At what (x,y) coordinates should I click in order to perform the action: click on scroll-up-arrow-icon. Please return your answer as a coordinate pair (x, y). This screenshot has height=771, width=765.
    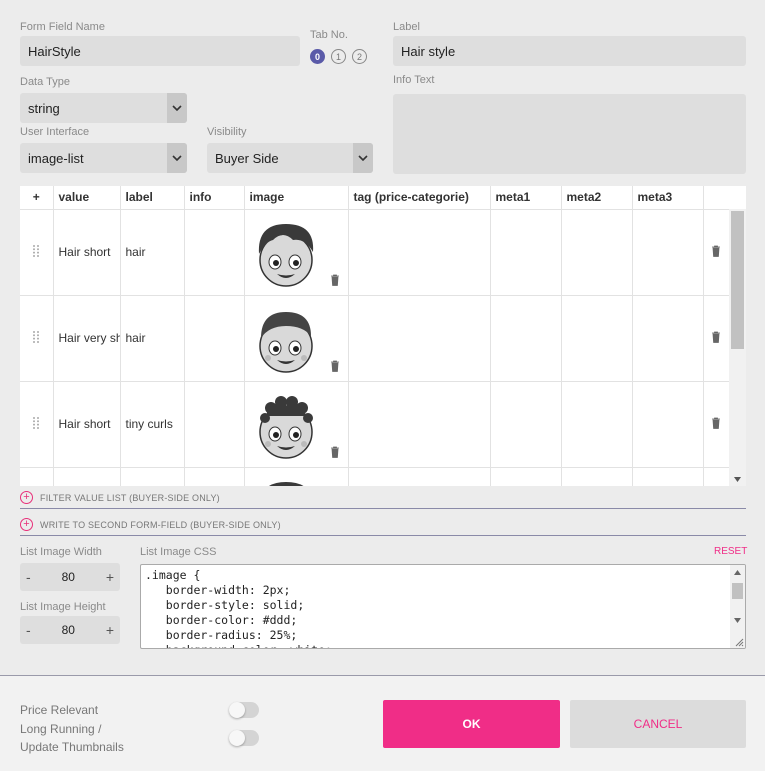
    Looking at the image, I should click on (737, 572).